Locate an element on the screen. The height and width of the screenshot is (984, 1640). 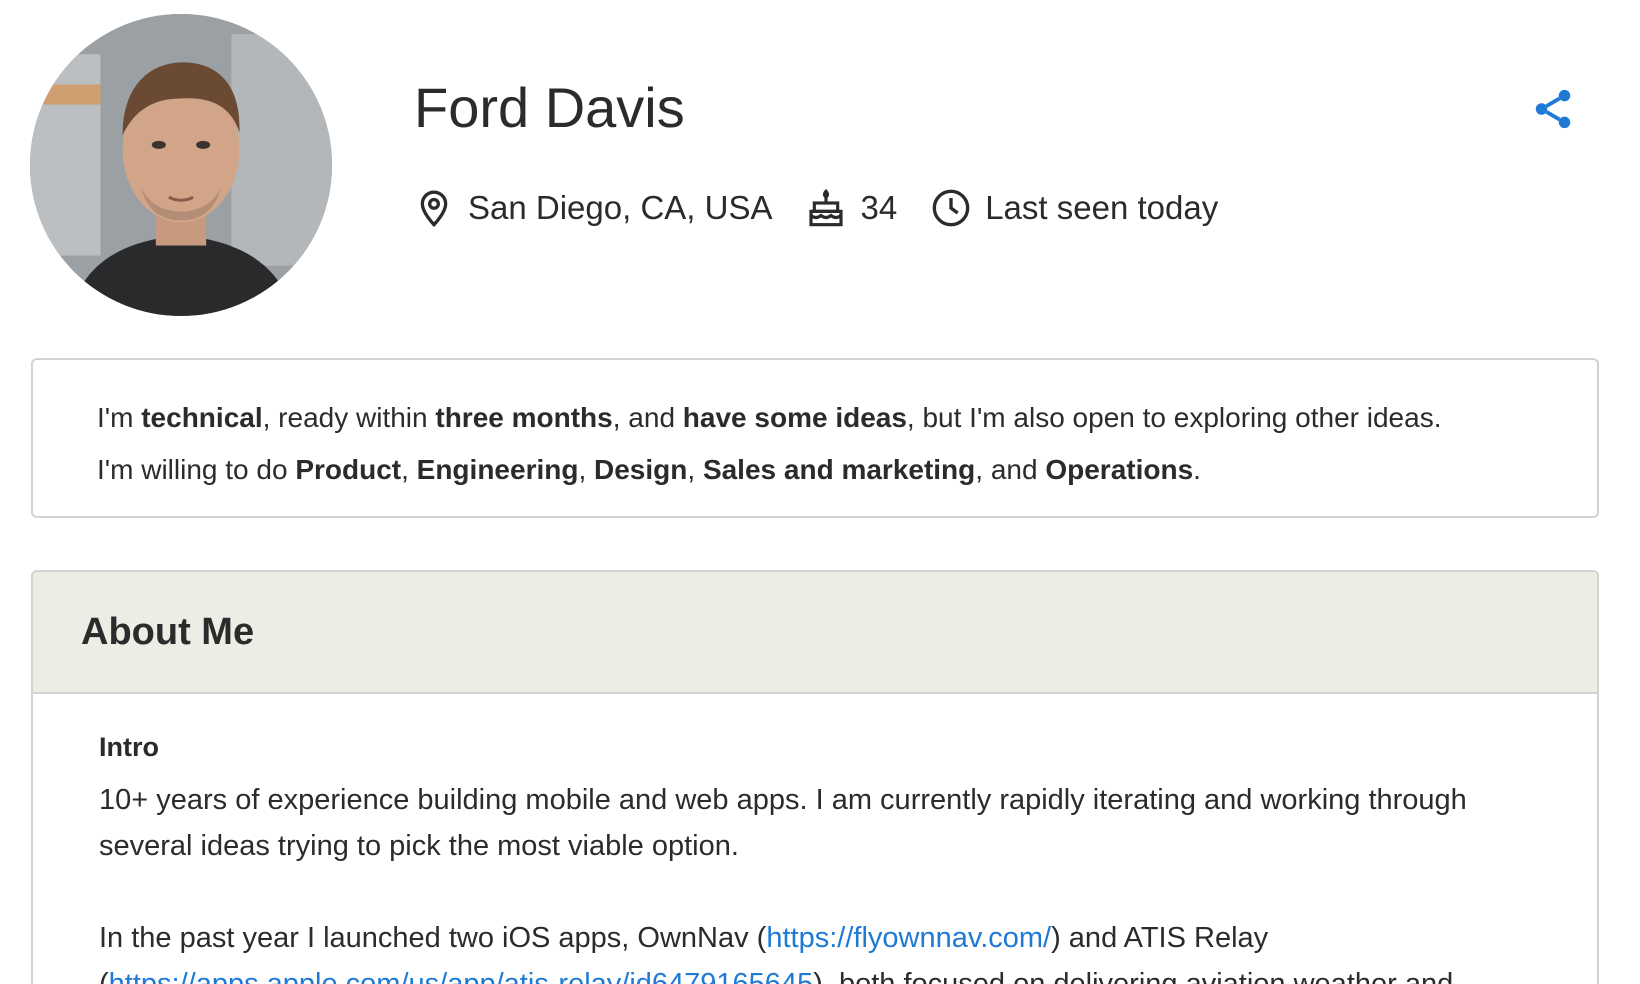
about-me-header: About Me is located at coordinates (815, 633).